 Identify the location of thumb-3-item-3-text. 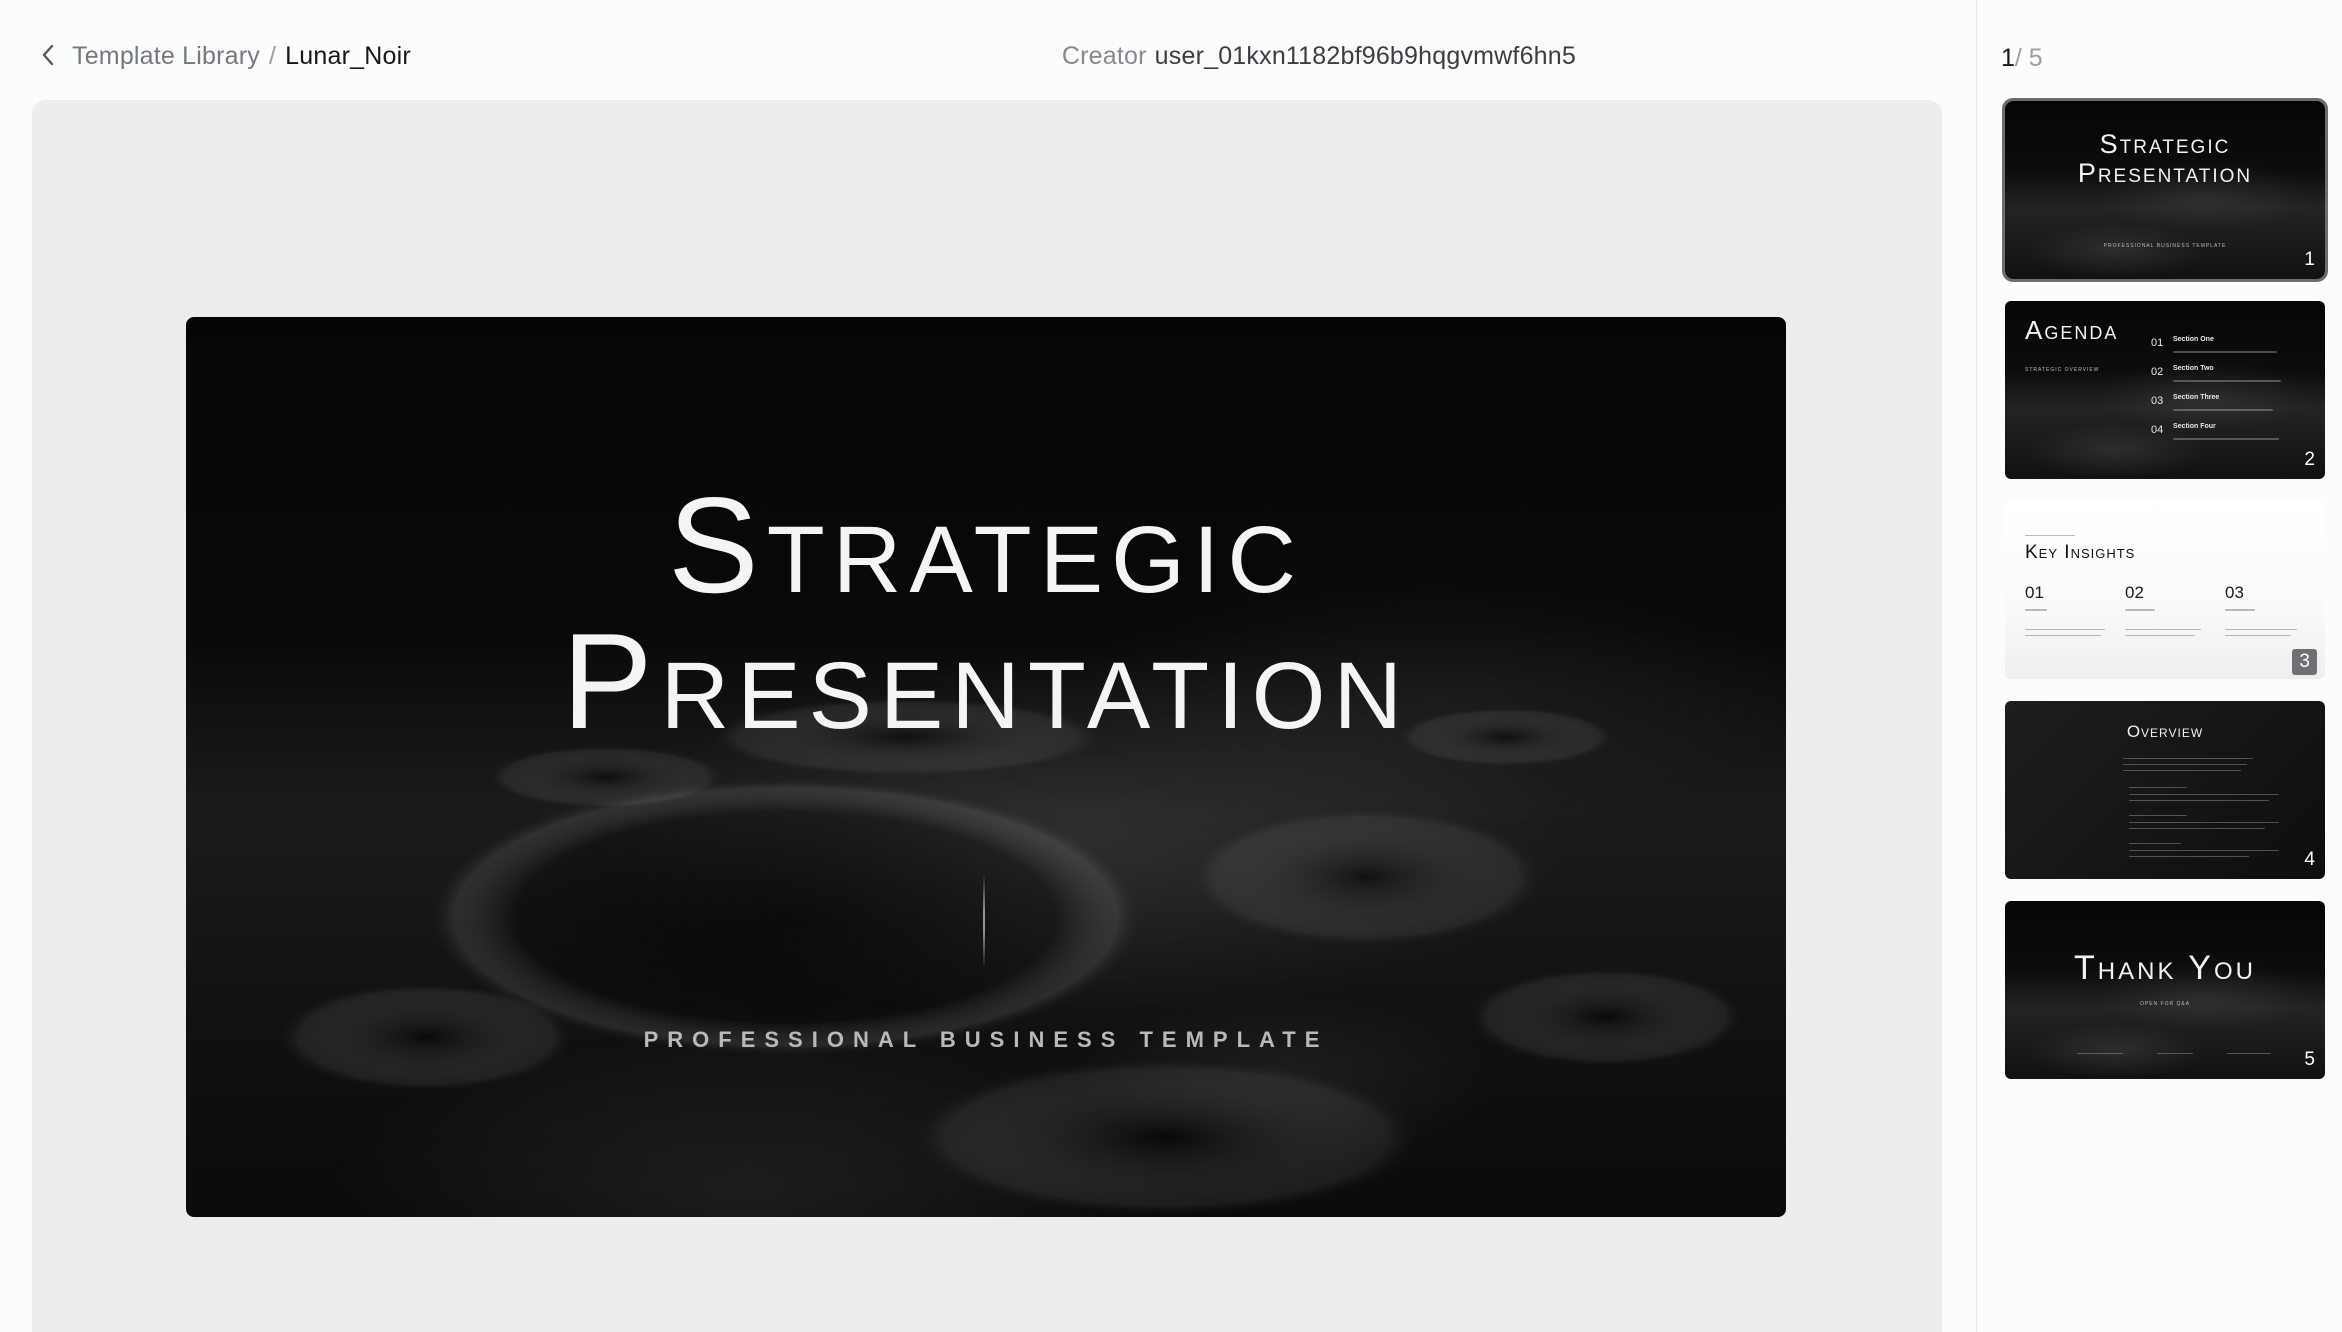
(2261, 629).